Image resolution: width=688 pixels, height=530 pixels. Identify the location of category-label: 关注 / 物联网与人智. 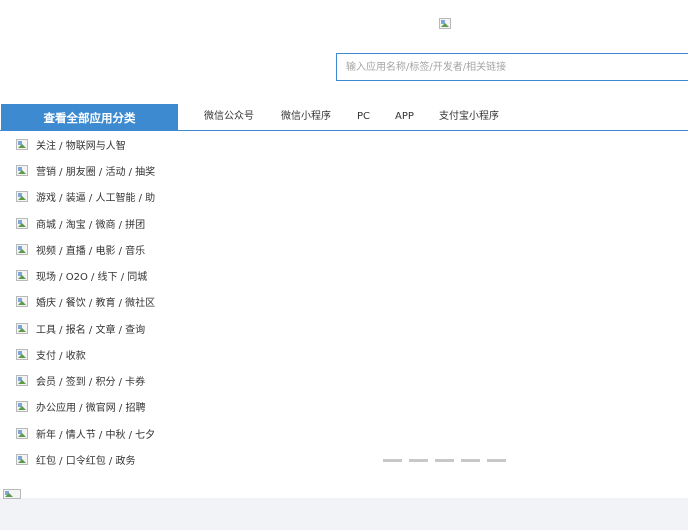
(81, 146).